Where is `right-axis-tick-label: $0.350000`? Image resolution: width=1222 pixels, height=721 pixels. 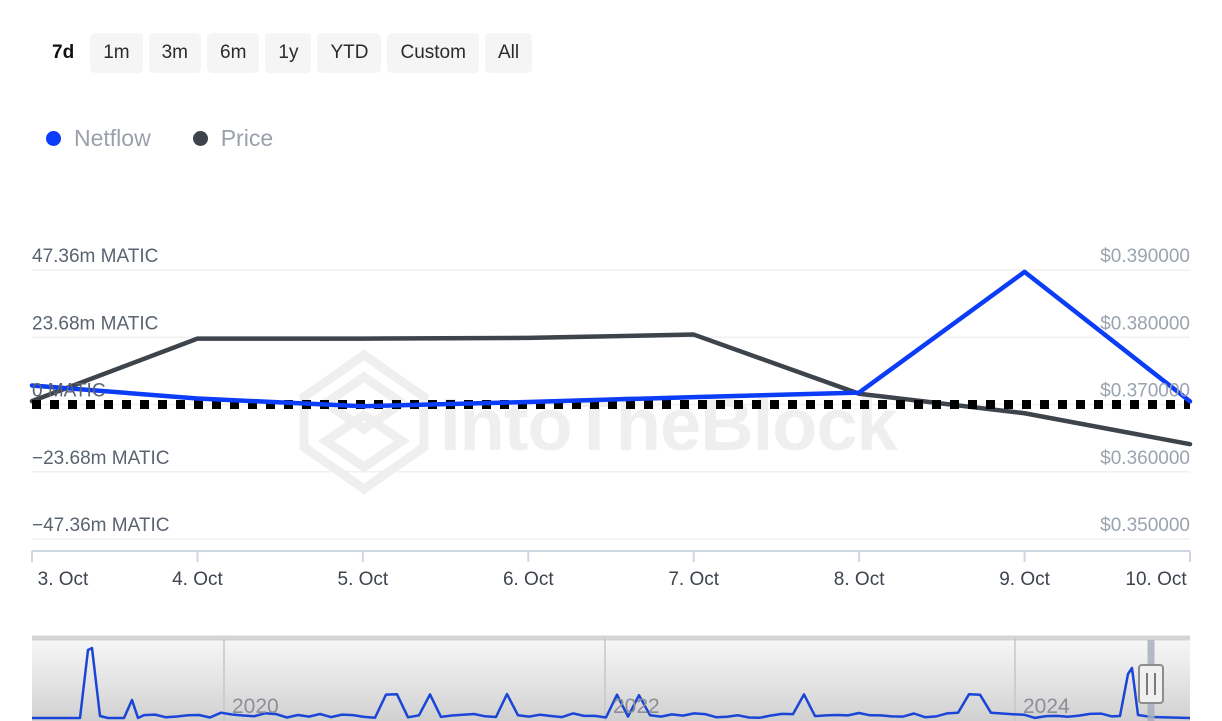
right-axis-tick-label: $0.350000 is located at coordinates (1145, 525).